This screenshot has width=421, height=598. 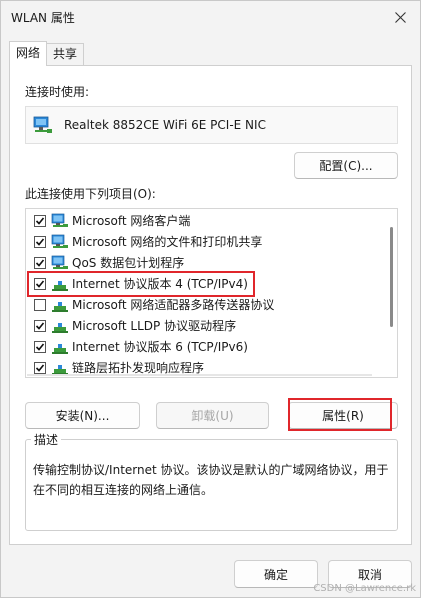 What do you see at coordinates (65, 54) in the screenshot?
I see `tab-sharing: 共享` at bounding box center [65, 54].